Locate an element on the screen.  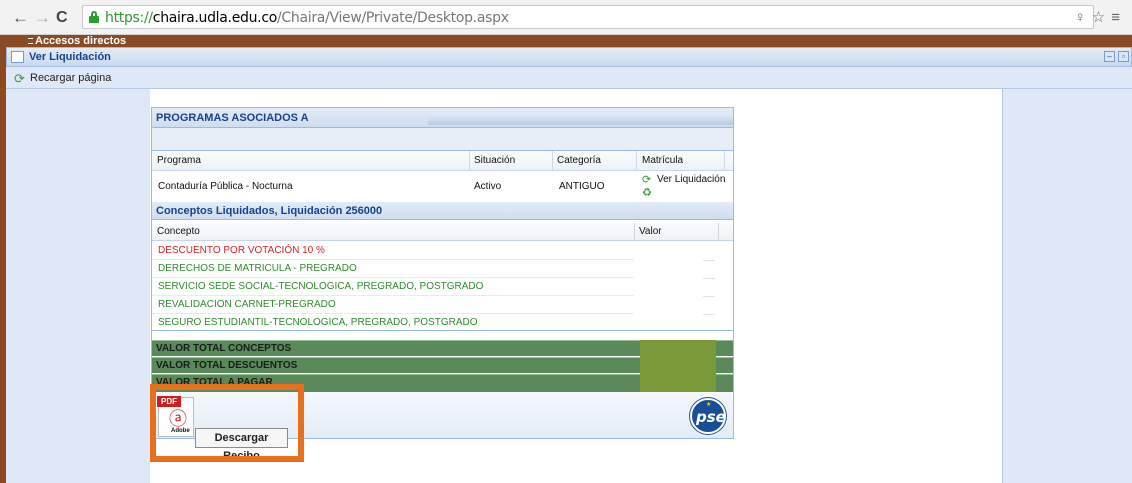
shortcuts-menu: Accesos directos is located at coordinates (80, 41).